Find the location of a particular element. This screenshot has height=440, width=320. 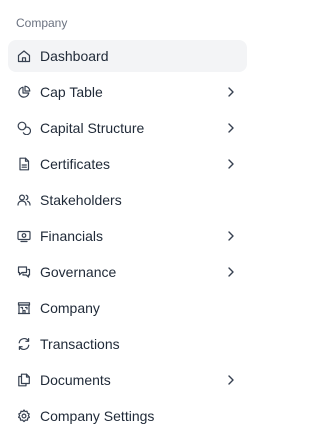

sidebar-item-company-settings: Company Settings is located at coordinates (127, 416).